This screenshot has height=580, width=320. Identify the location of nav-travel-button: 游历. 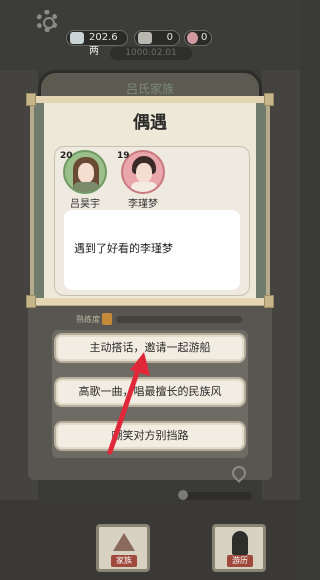
(239, 548).